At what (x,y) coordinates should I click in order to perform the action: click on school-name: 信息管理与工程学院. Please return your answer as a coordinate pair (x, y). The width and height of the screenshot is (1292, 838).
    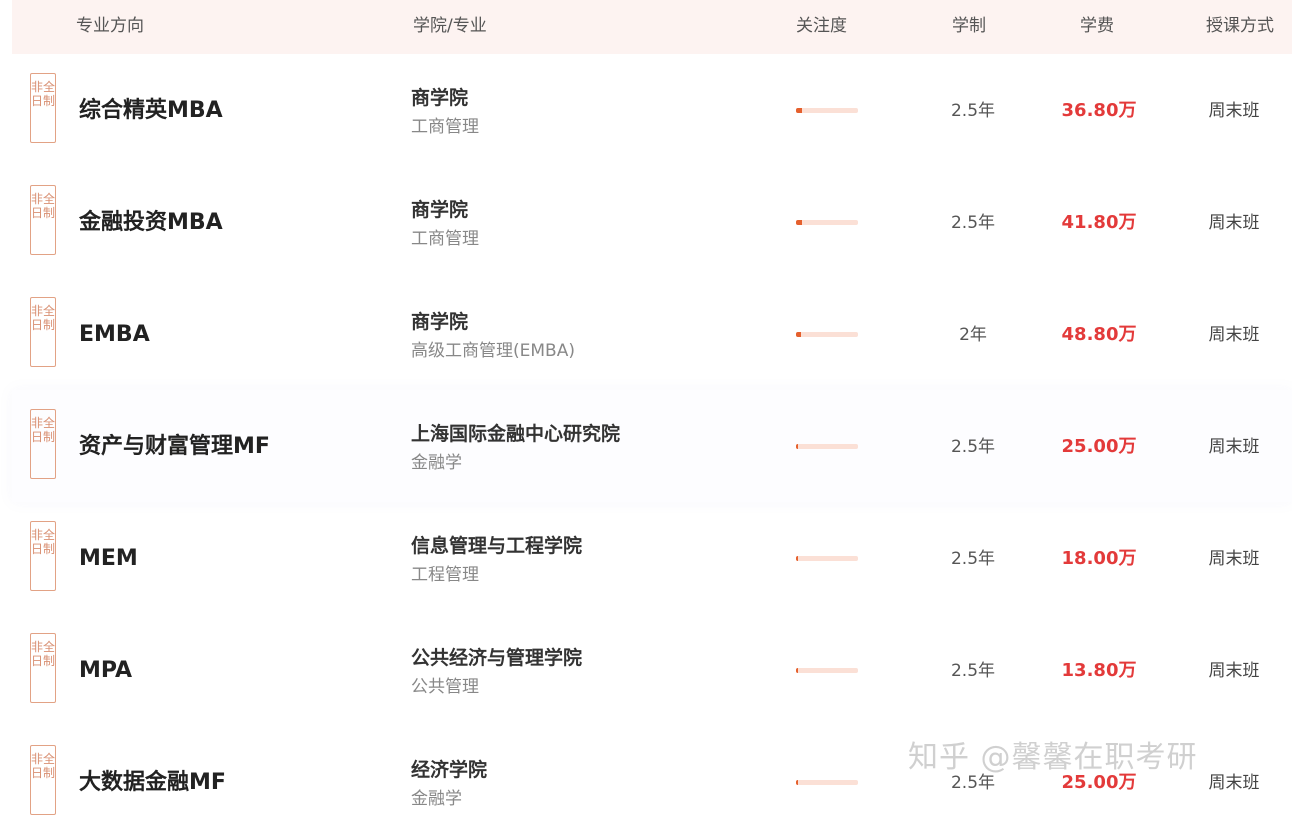
    Looking at the image, I should click on (497, 546).